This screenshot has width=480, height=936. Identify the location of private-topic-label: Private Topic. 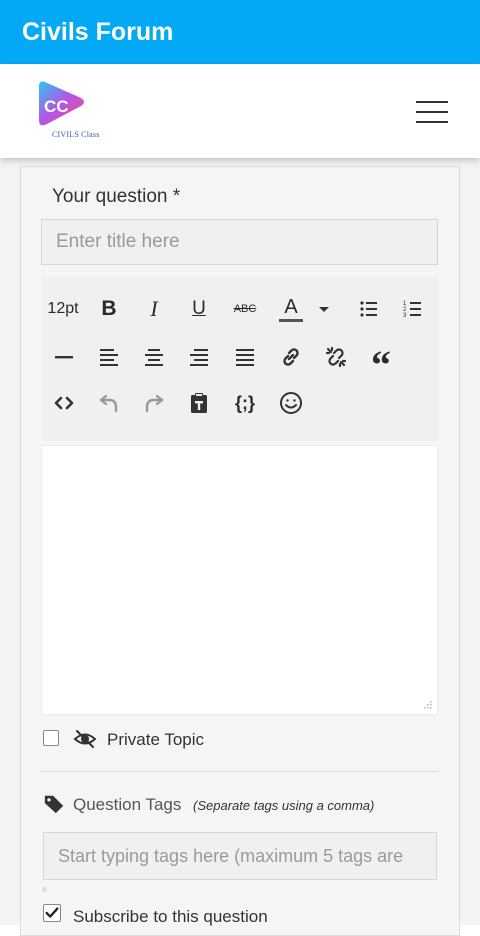
(156, 739).